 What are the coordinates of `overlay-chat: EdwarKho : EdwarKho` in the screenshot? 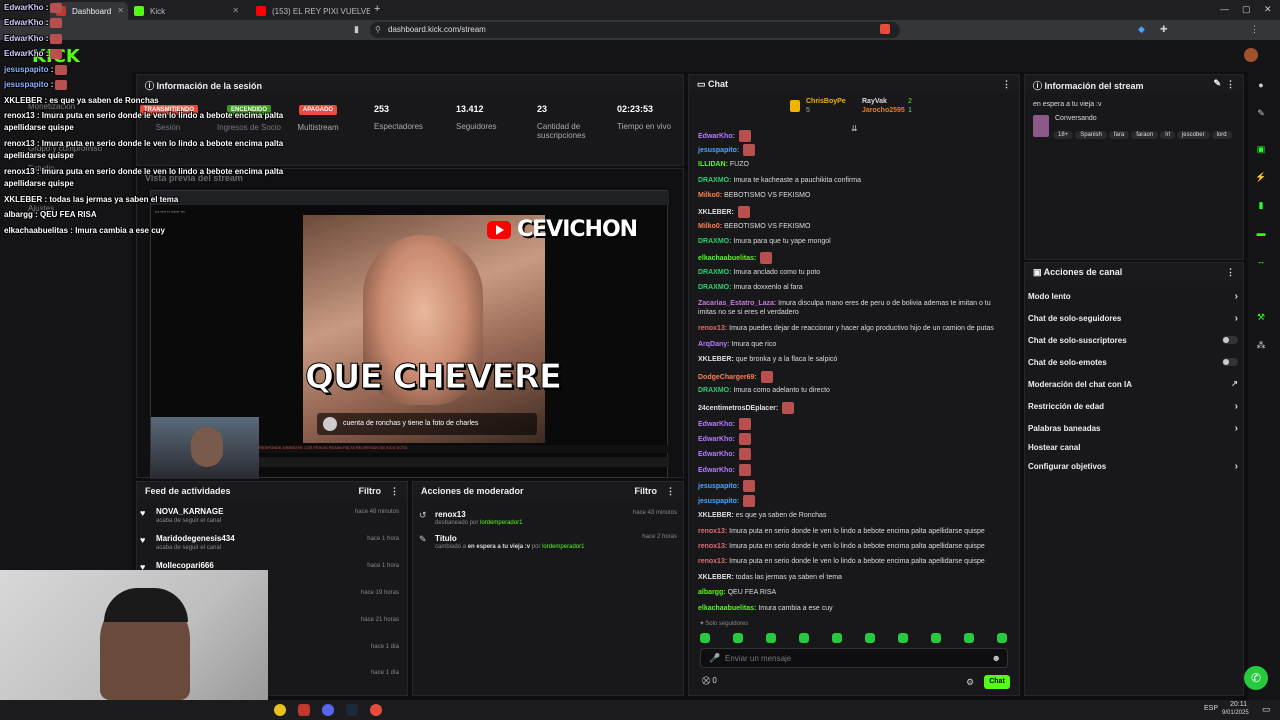 It's located at (145, 120).